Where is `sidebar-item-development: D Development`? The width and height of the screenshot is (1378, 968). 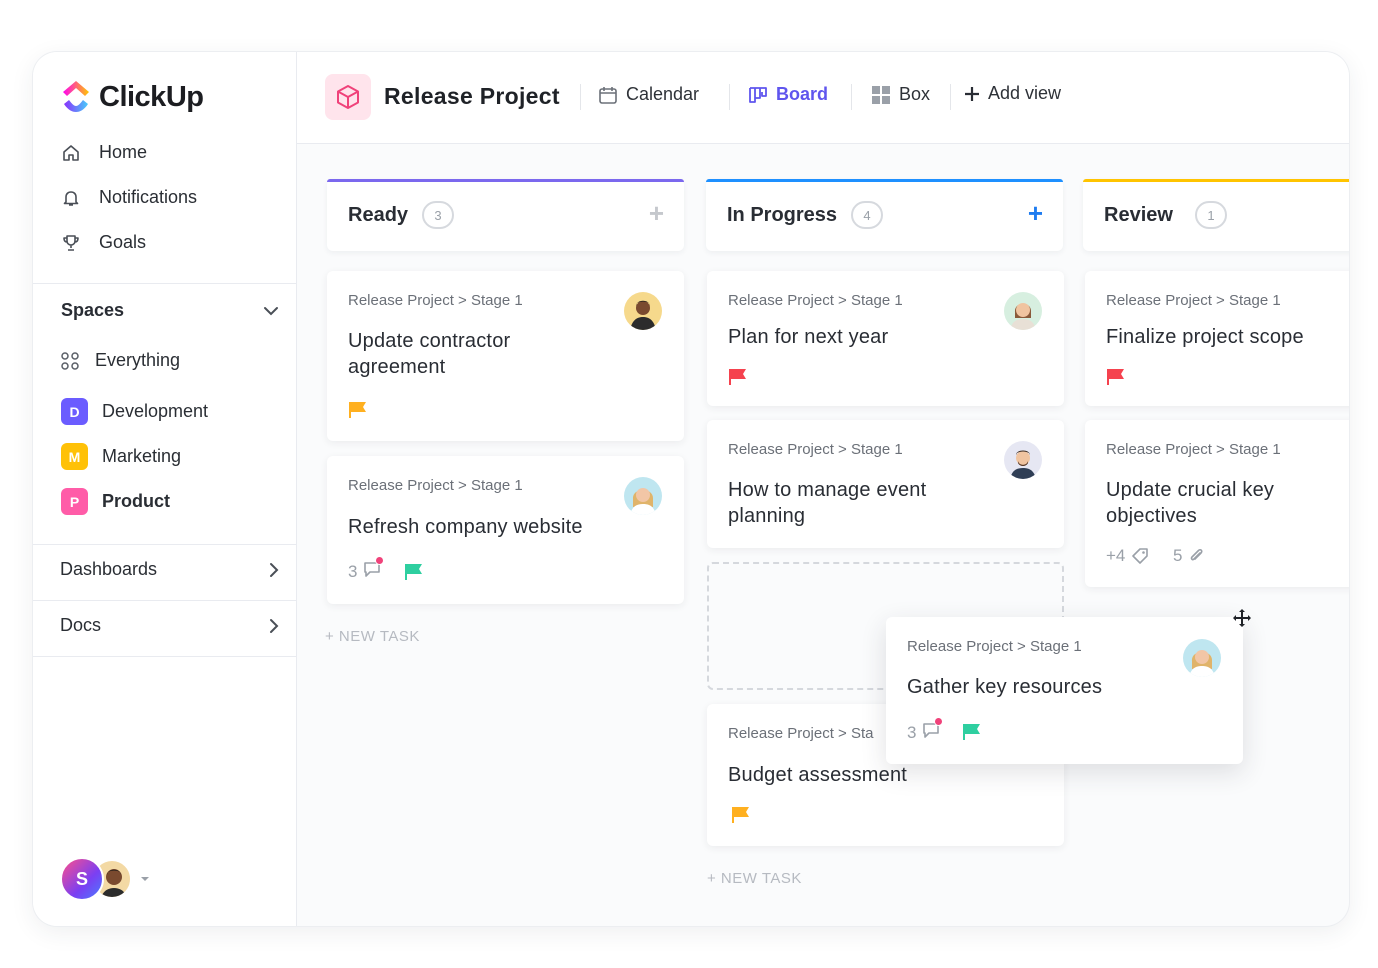 sidebar-item-development: D Development is located at coordinates (134, 411).